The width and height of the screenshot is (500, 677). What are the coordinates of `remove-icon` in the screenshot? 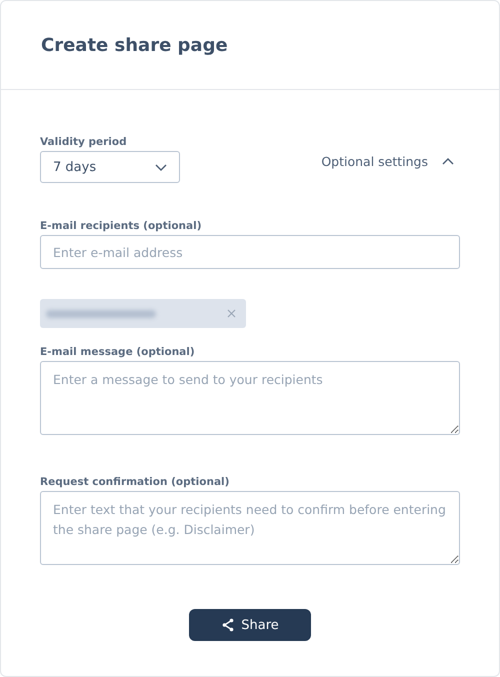 It's located at (231, 313).